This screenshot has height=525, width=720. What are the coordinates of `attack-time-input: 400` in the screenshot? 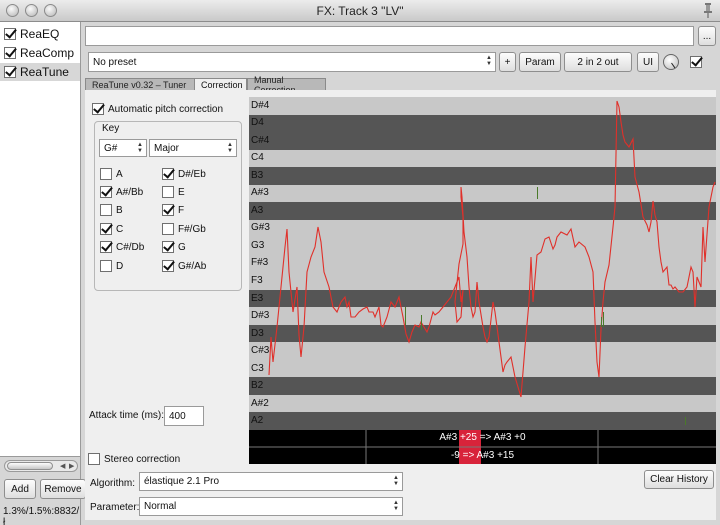 It's located at (184, 416).